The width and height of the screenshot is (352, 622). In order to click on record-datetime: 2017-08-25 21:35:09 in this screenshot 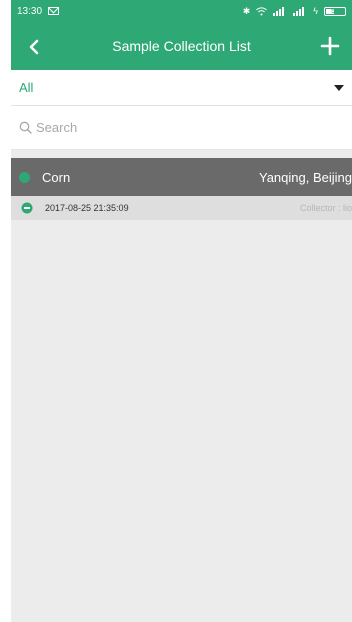, I will do `click(87, 208)`.